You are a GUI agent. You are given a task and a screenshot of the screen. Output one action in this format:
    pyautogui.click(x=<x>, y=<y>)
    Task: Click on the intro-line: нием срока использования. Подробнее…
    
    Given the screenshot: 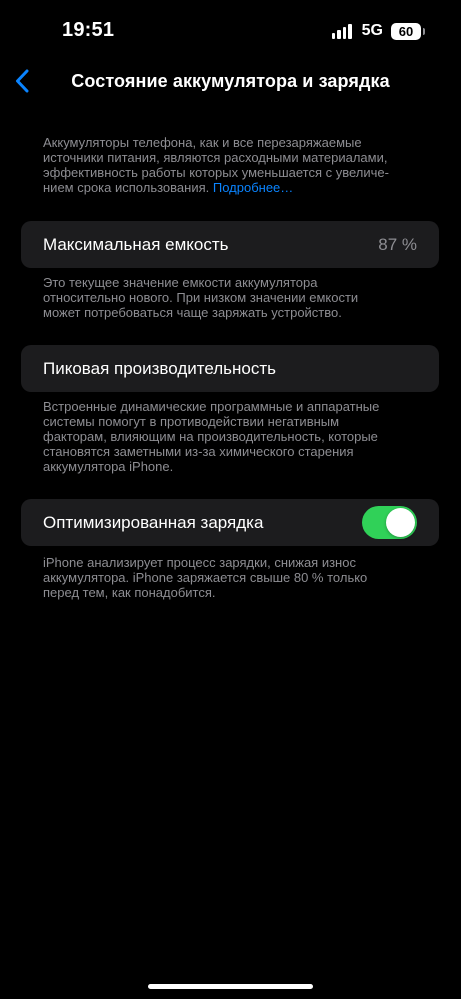 What is the action you would take?
    pyautogui.click(x=223, y=187)
    